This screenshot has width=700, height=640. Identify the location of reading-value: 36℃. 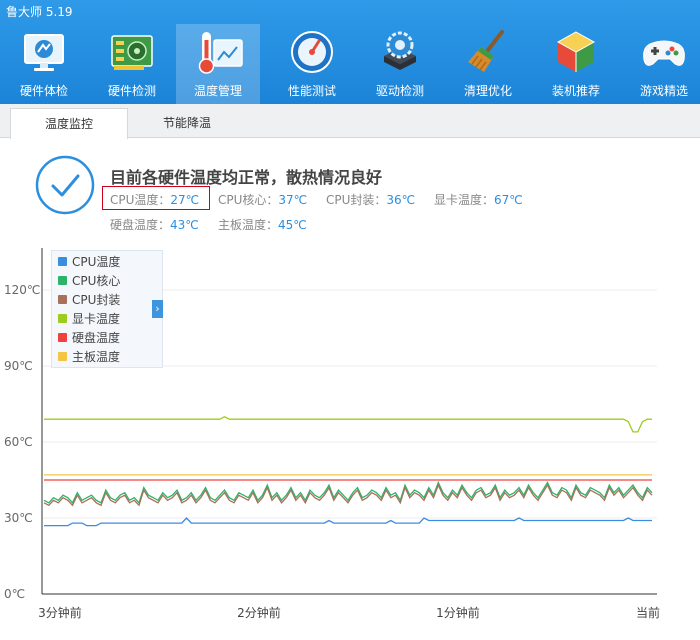
(401, 200).